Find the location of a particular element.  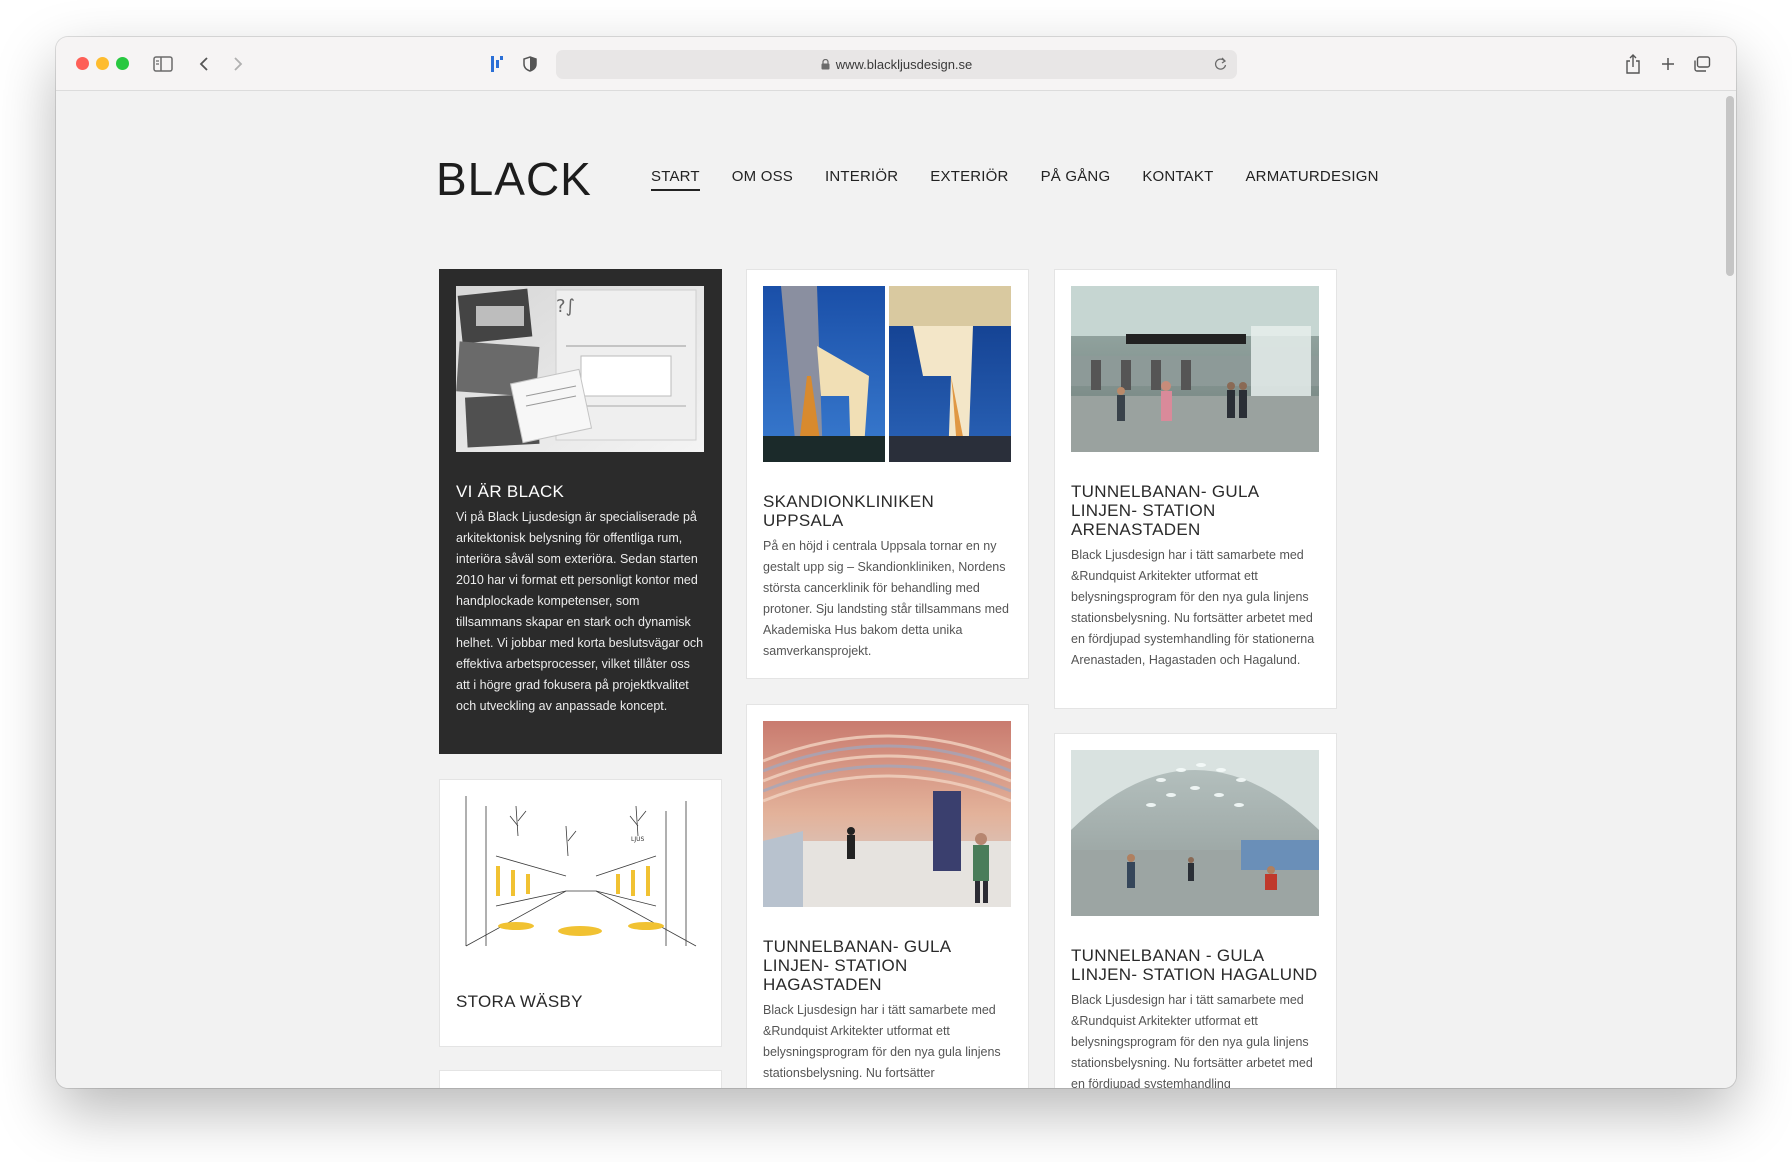

nav-armaturdesign: ARMATURDESIGN is located at coordinates (1311, 179).